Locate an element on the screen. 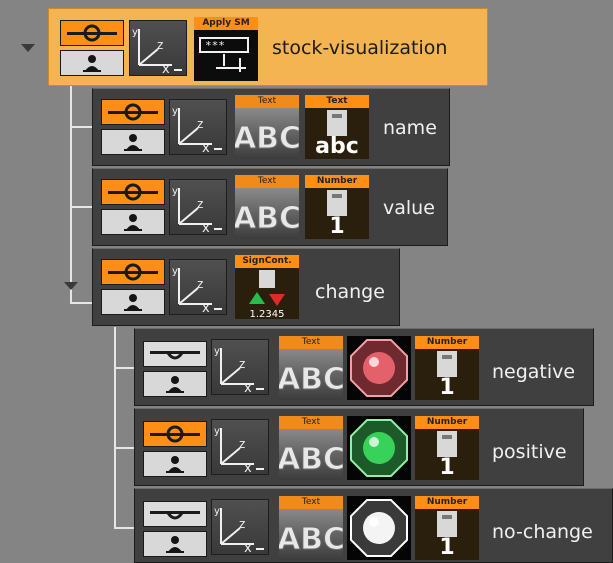 This screenshot has height=563, width=613. tree-node-value: y zx Text ABC Number 1 value is located at coordinates (270, 207).